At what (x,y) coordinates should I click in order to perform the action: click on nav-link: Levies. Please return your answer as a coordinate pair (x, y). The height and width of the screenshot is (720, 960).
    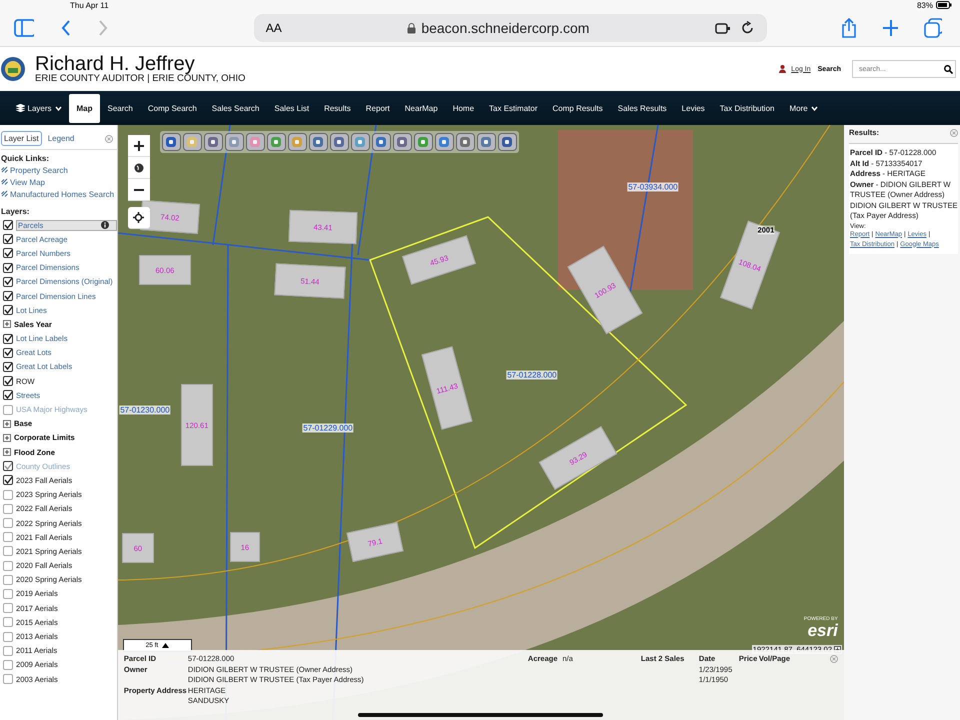
    Looking at the image, I should click on (693, 108).